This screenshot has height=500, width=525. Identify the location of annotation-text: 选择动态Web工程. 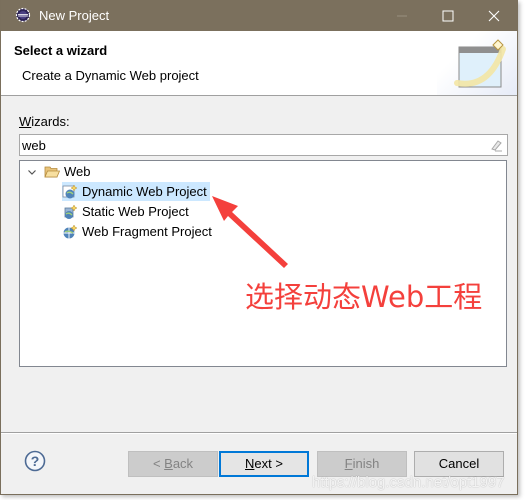
(364, 297).